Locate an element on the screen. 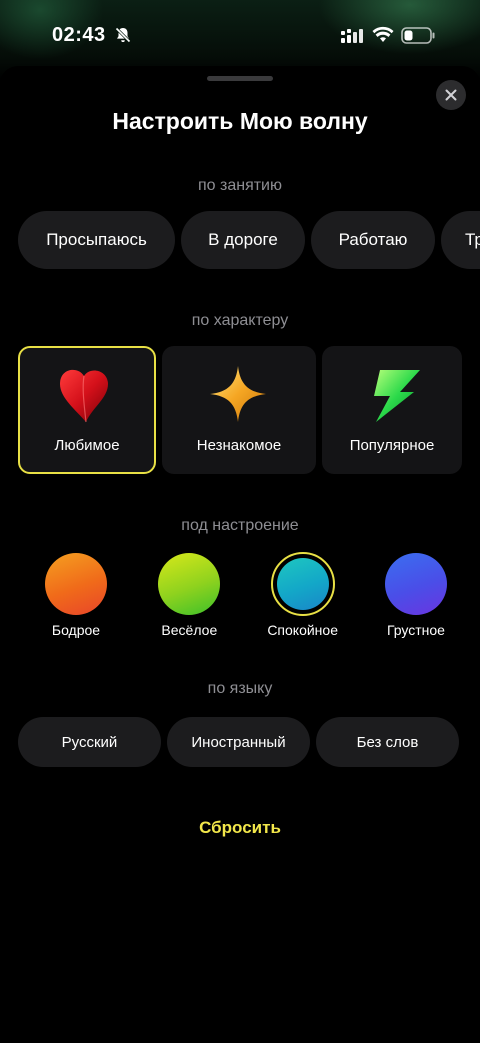  mood-option-cheerful: Весёлое is located at coordinates (189, 595).